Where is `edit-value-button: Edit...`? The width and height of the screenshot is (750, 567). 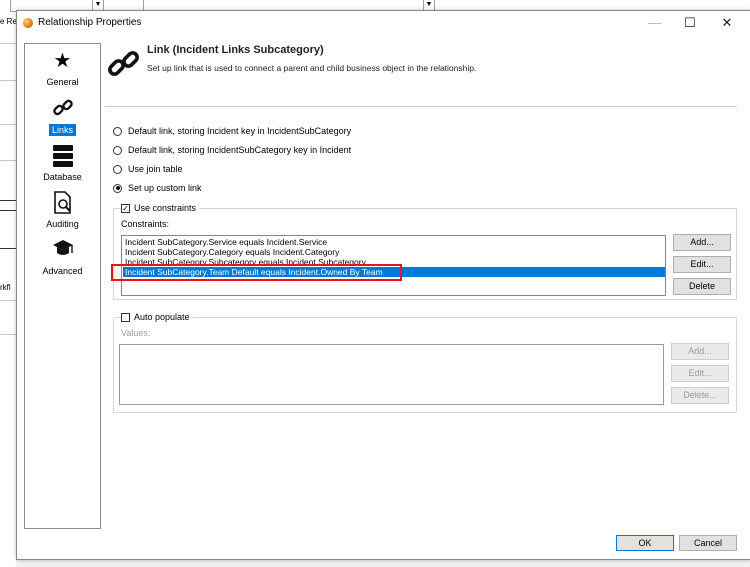 edit-value-button: Edit... is located at coordinates (700, 373).